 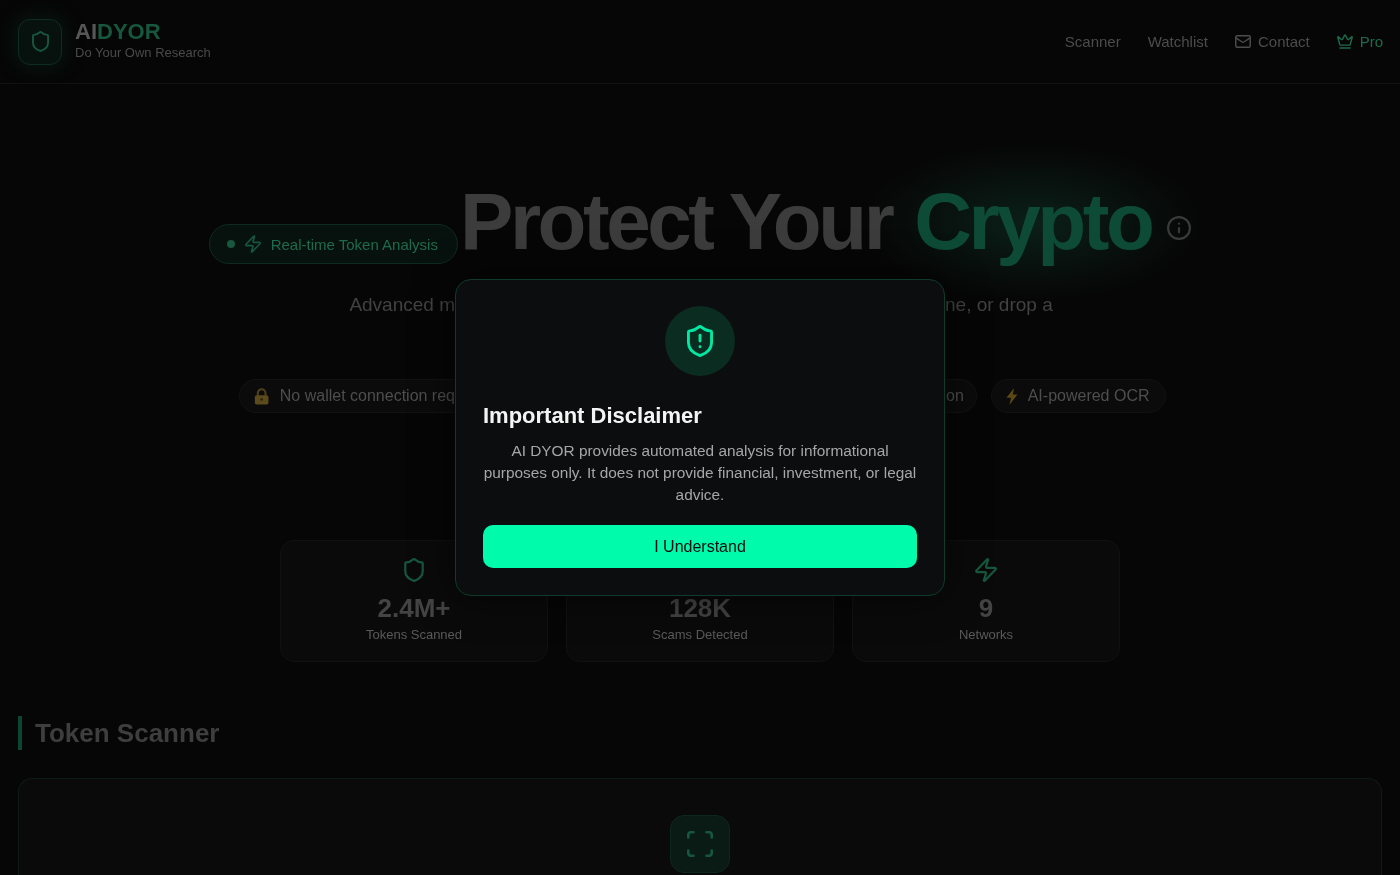 I want to click on nav-link: Watchlist, so click(x=1177, y=41).